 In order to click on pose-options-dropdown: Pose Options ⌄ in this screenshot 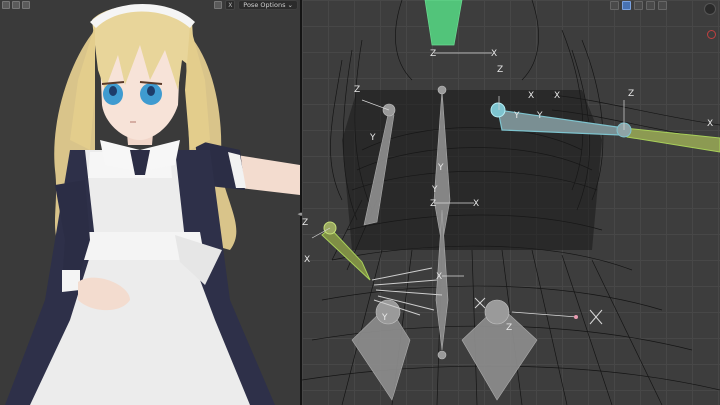, I will do `click(268, 5)`.